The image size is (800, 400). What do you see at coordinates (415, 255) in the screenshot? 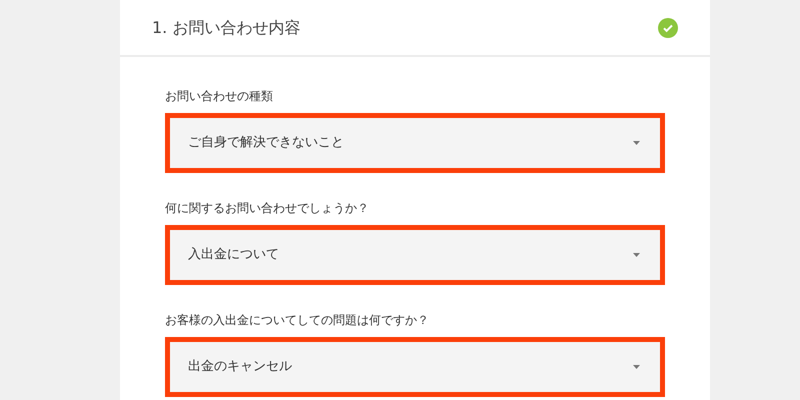
I see `select-field: 入出金について` at bounding box center [415, 255].